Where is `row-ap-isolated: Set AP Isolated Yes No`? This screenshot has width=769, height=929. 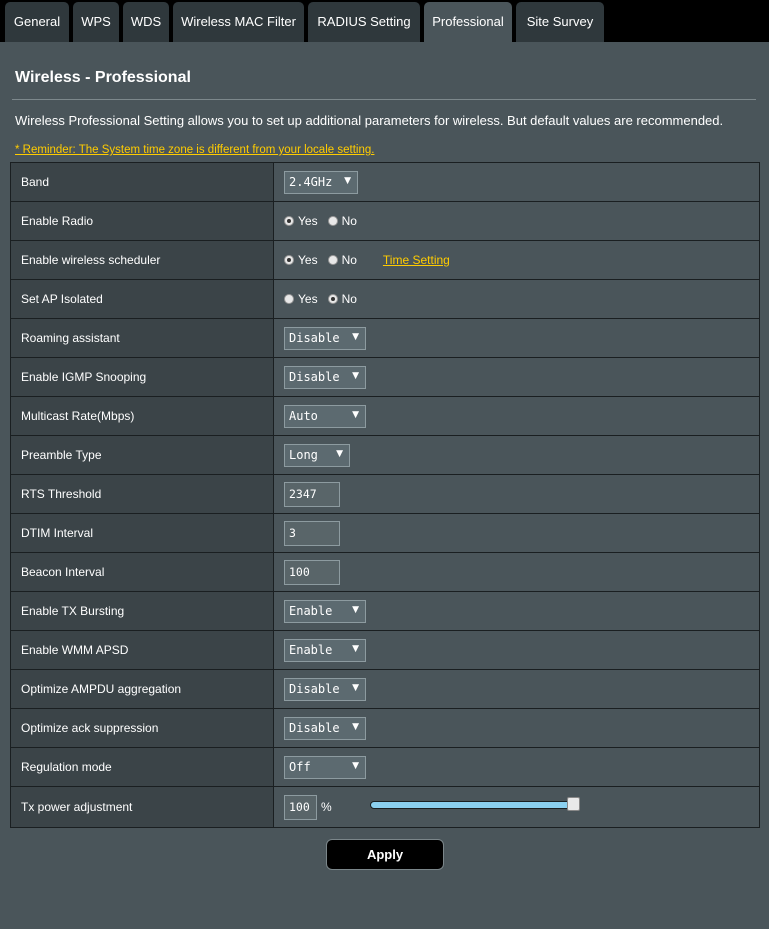
row-ap-isolated: Set AP Isolated Yes No is located at coordinates (385, 299).